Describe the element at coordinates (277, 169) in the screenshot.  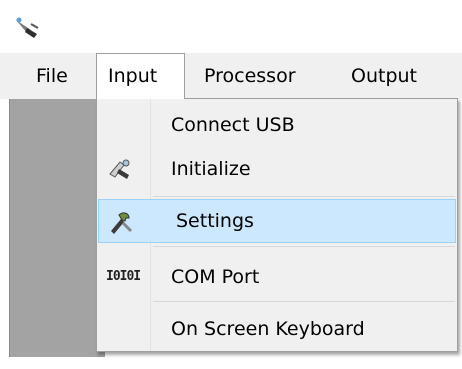
I see `menu-item-initialize: Initialize` at that location.